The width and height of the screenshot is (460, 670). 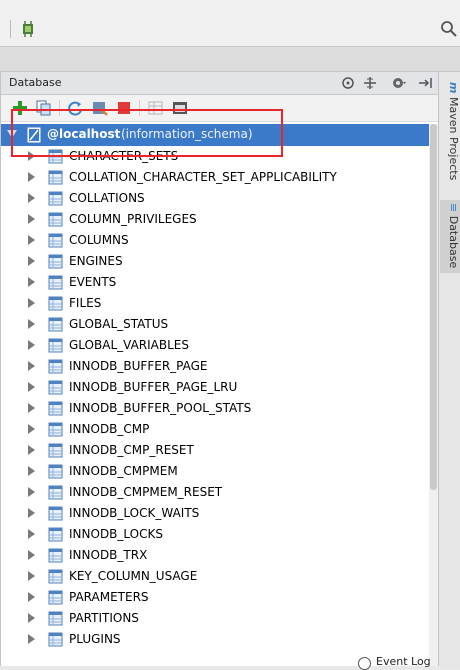 What do you see at coordinates (5, 29) in the screenshot?
I see `toolbar-left-edge` at bounding box center [5, 29].